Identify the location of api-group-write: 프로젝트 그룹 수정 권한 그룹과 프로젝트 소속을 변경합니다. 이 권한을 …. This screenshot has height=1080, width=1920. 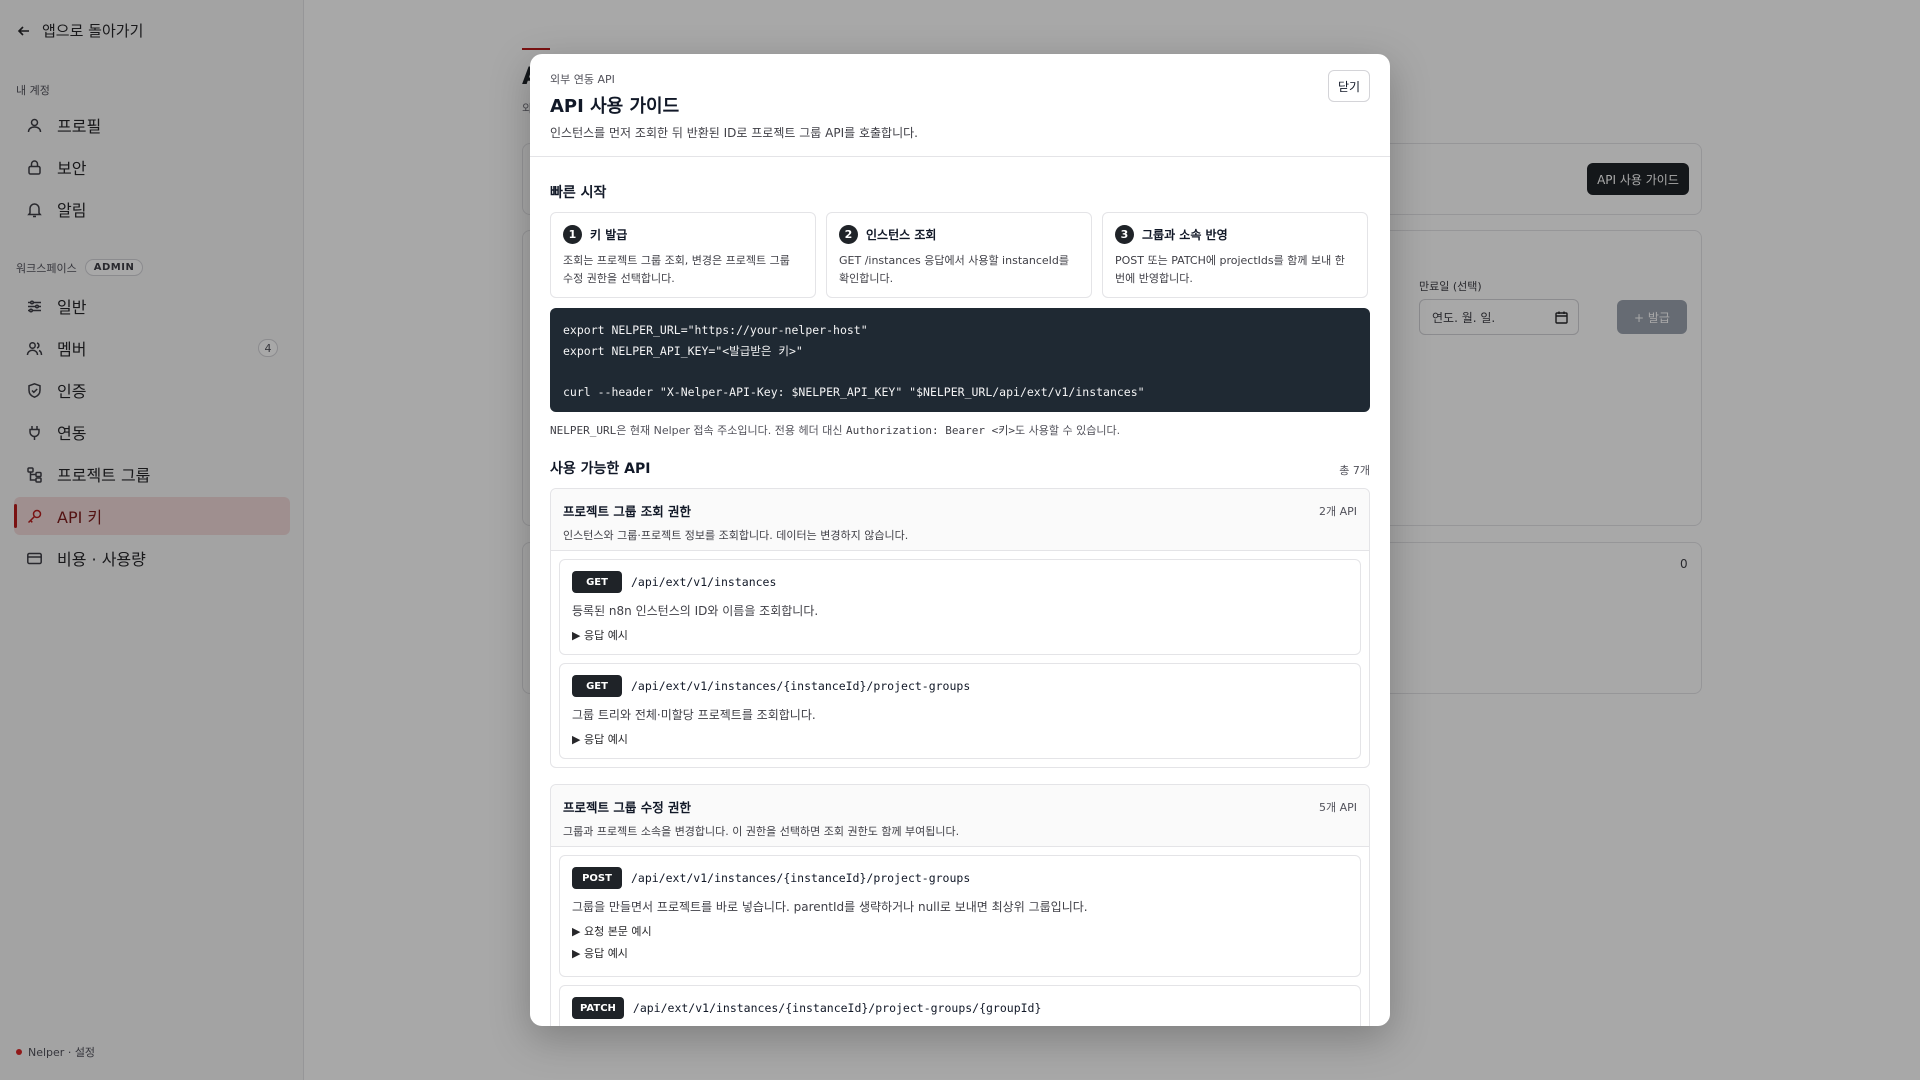
(960, 905).